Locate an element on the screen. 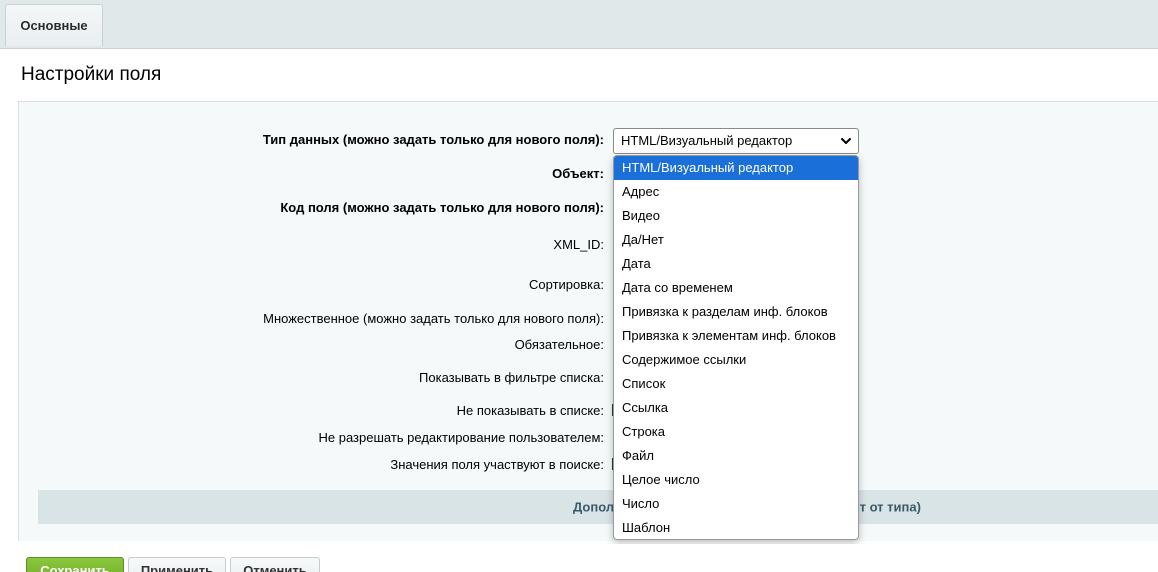  dropdown-option: Видео is located at coordinates (736, 216).